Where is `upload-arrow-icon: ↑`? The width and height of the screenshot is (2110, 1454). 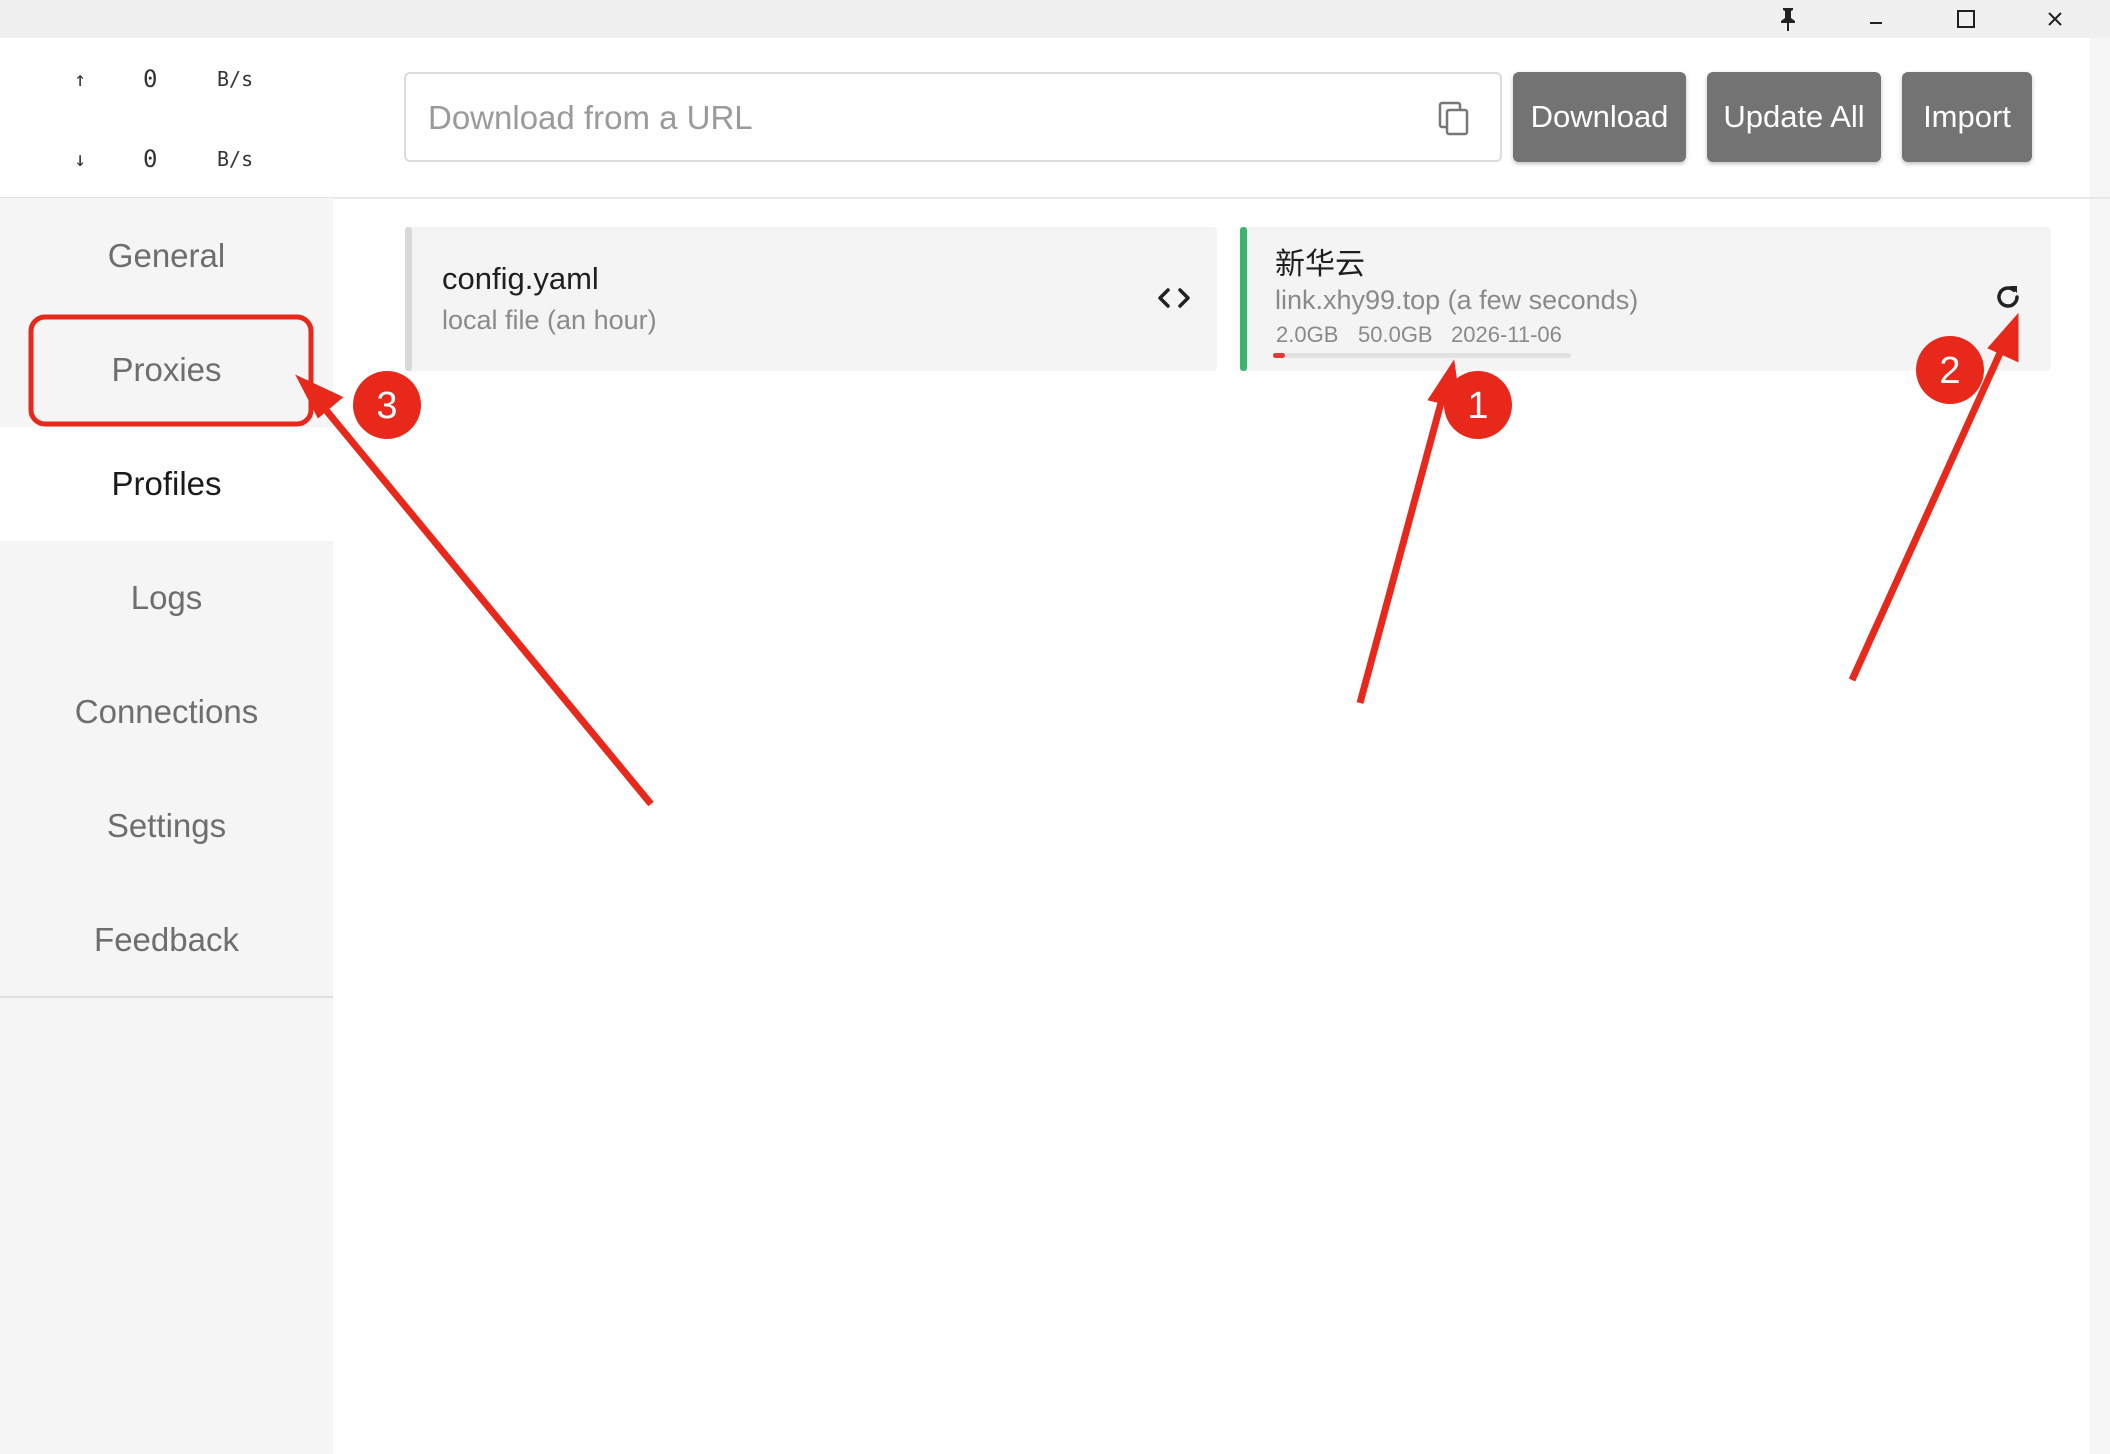
upload-arrow-icon: ↑ is located at coordinates (80, 79).